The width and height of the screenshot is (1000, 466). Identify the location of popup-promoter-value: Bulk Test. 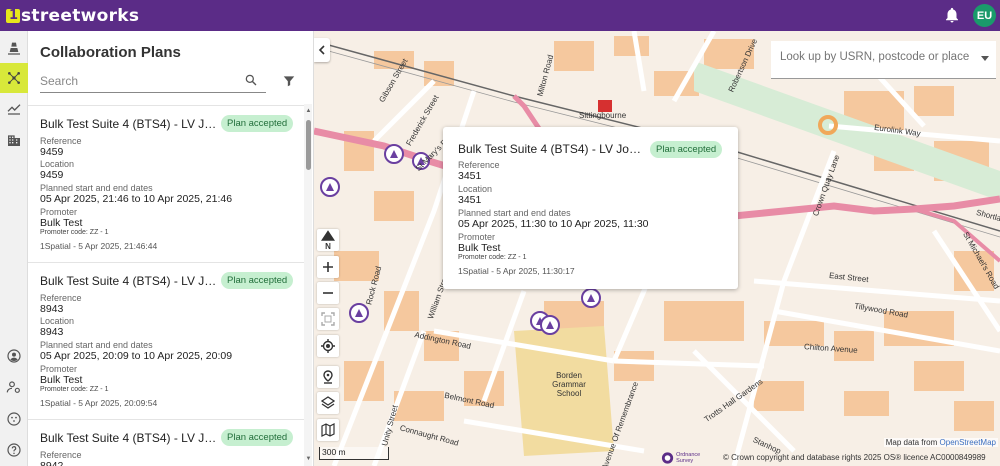
(479, 248).